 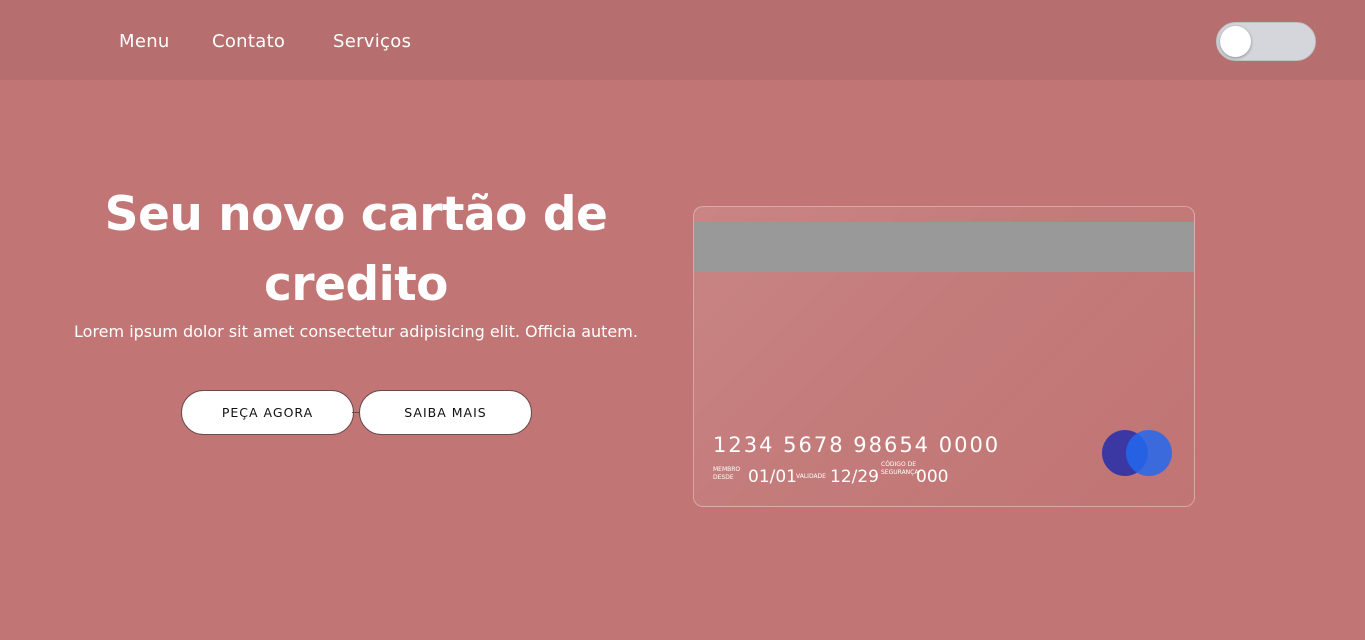 I want to click on brand-circle-right, so click(x=1149, y=453).